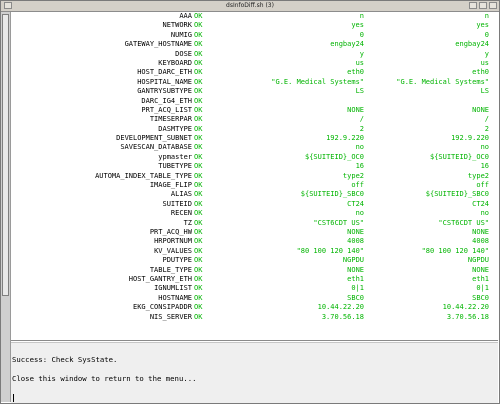  I want to click on row-value-2: 192.9.220, so click(470, 138).